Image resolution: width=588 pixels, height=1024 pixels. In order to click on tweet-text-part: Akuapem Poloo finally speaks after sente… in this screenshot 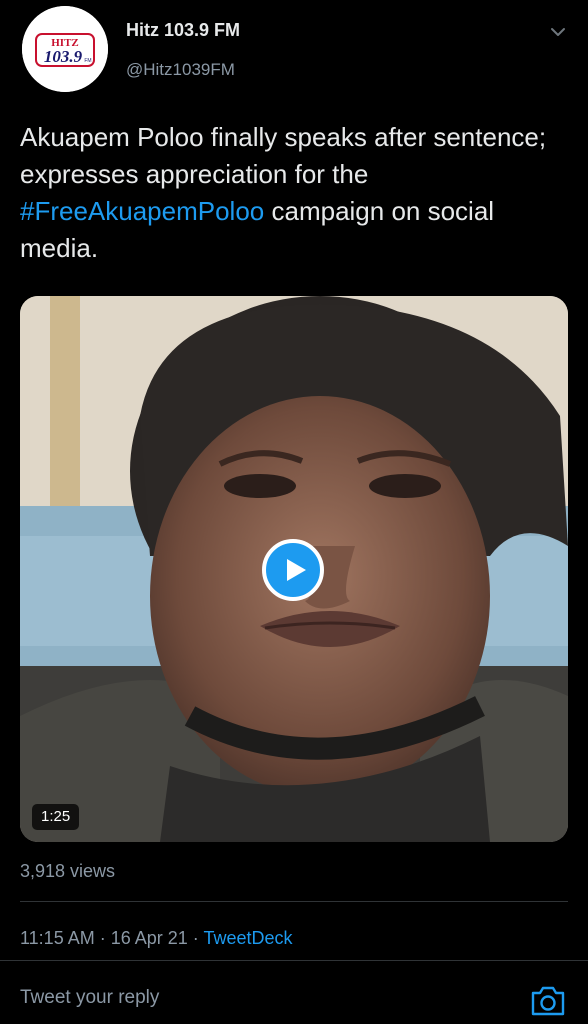, I will do `click(283, 155)`.